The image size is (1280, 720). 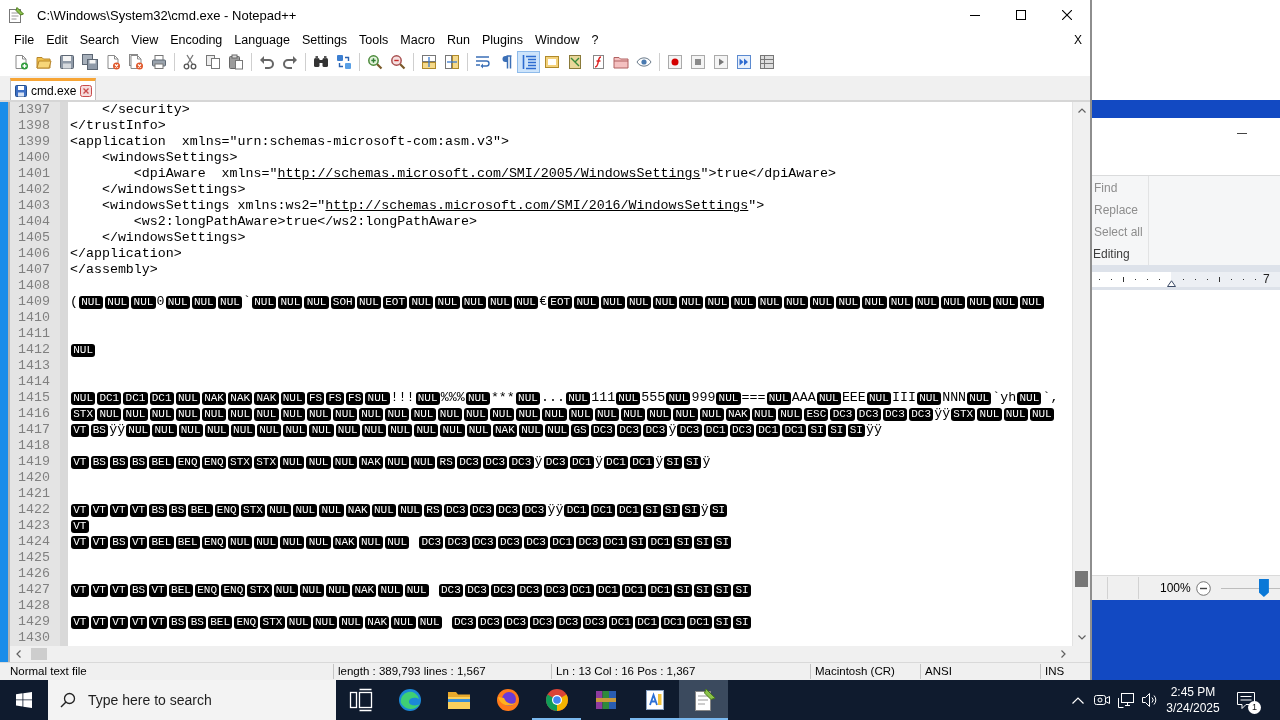 What do you see at coordinates (557, 40) in the screenshot?
I see `menu-item: Window` at bounding box center [557, 40].